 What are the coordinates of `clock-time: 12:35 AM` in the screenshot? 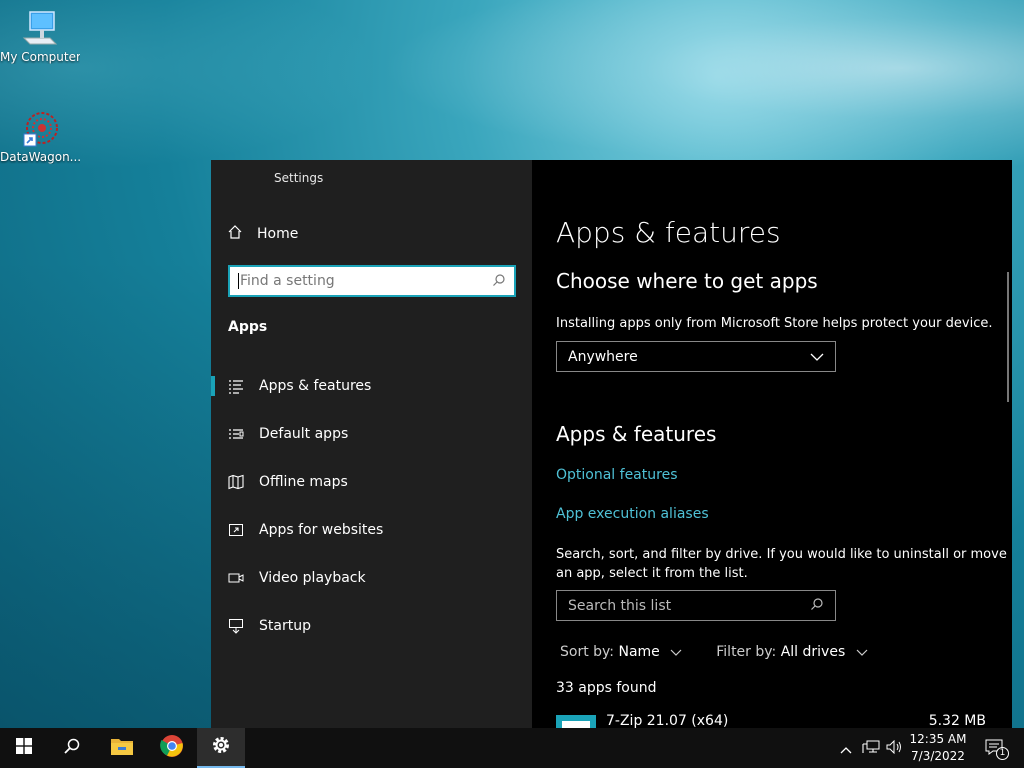 It's located at (938, 739).